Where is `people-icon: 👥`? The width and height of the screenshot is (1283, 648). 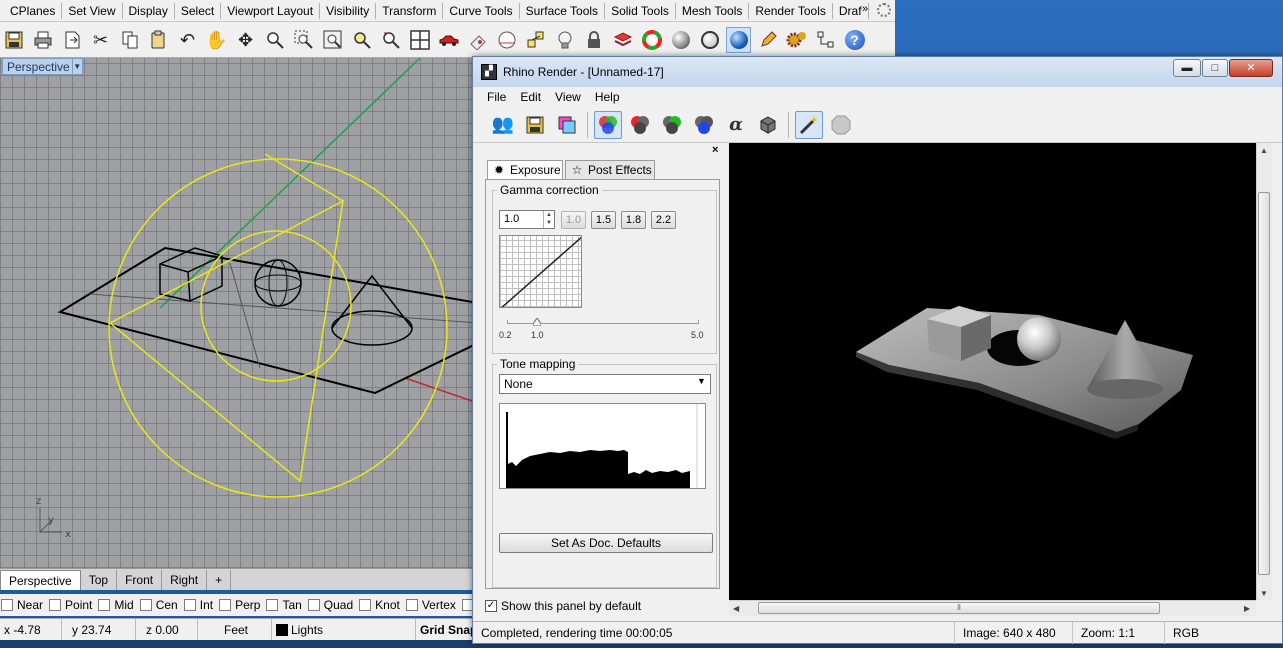
people-icon: 👥 is located at coordinates (503, 125).